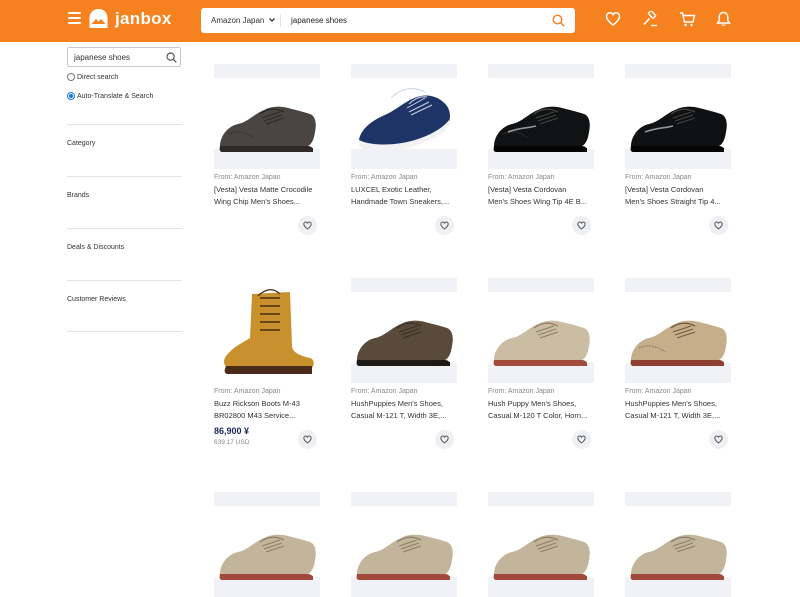  I want to click on radio-auto-translate: Auto-Translate & Search, so click(124, 96).